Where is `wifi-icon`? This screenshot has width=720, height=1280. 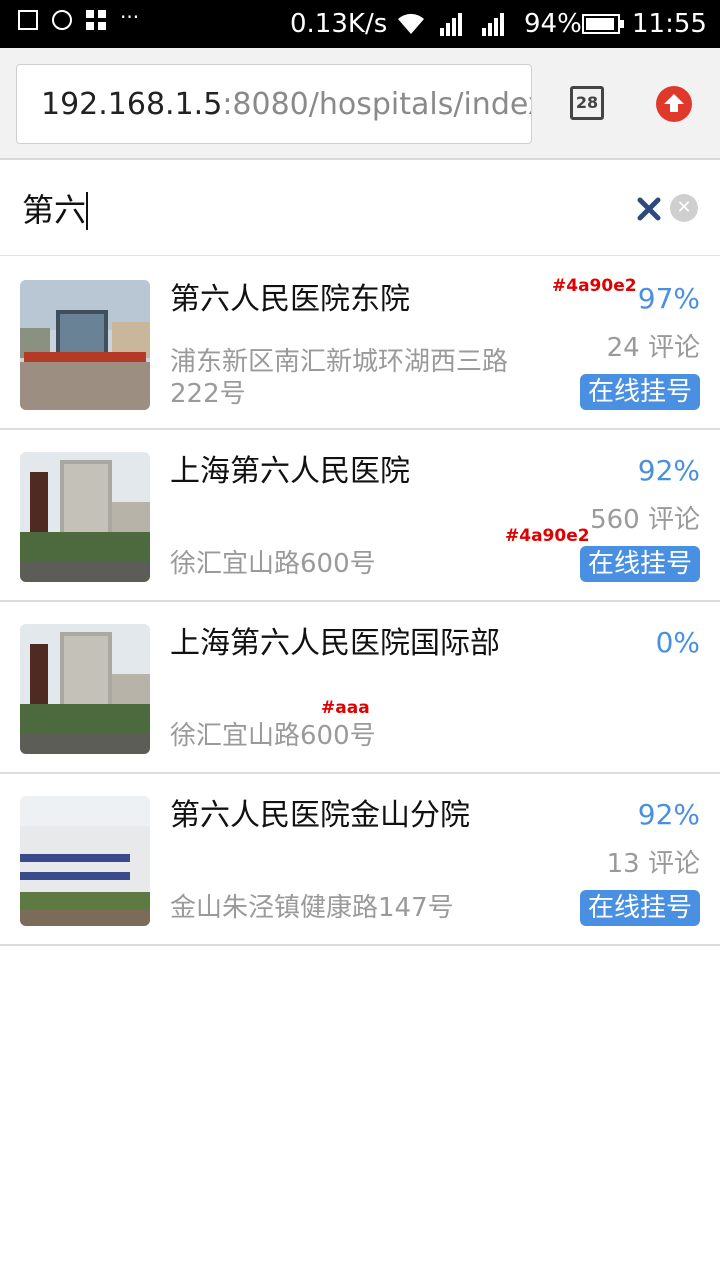
wifi-icon is located at coordinates (411, 23).